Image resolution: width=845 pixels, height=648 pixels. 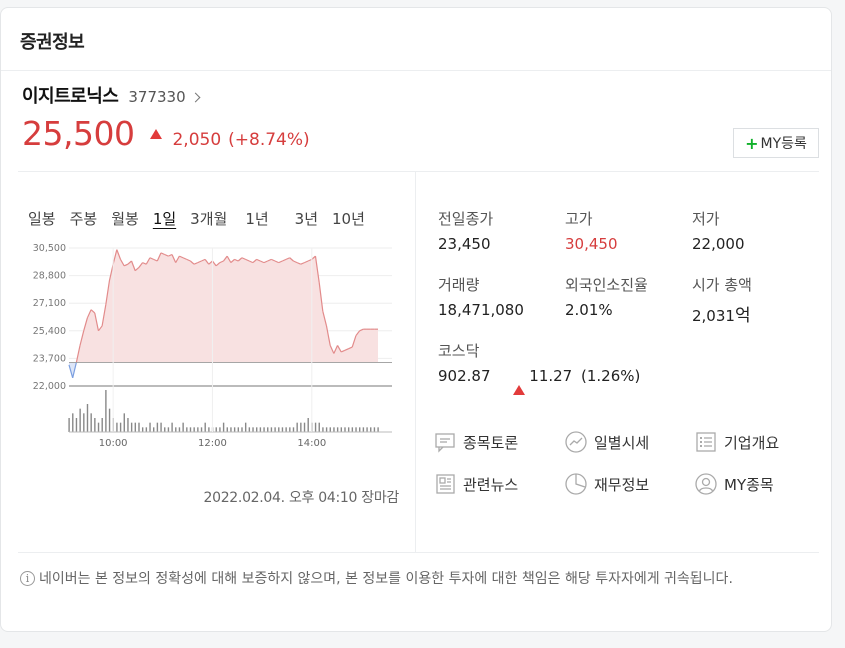 I want to click on y-tick-label: 27,100, so click(x=49, y=303).